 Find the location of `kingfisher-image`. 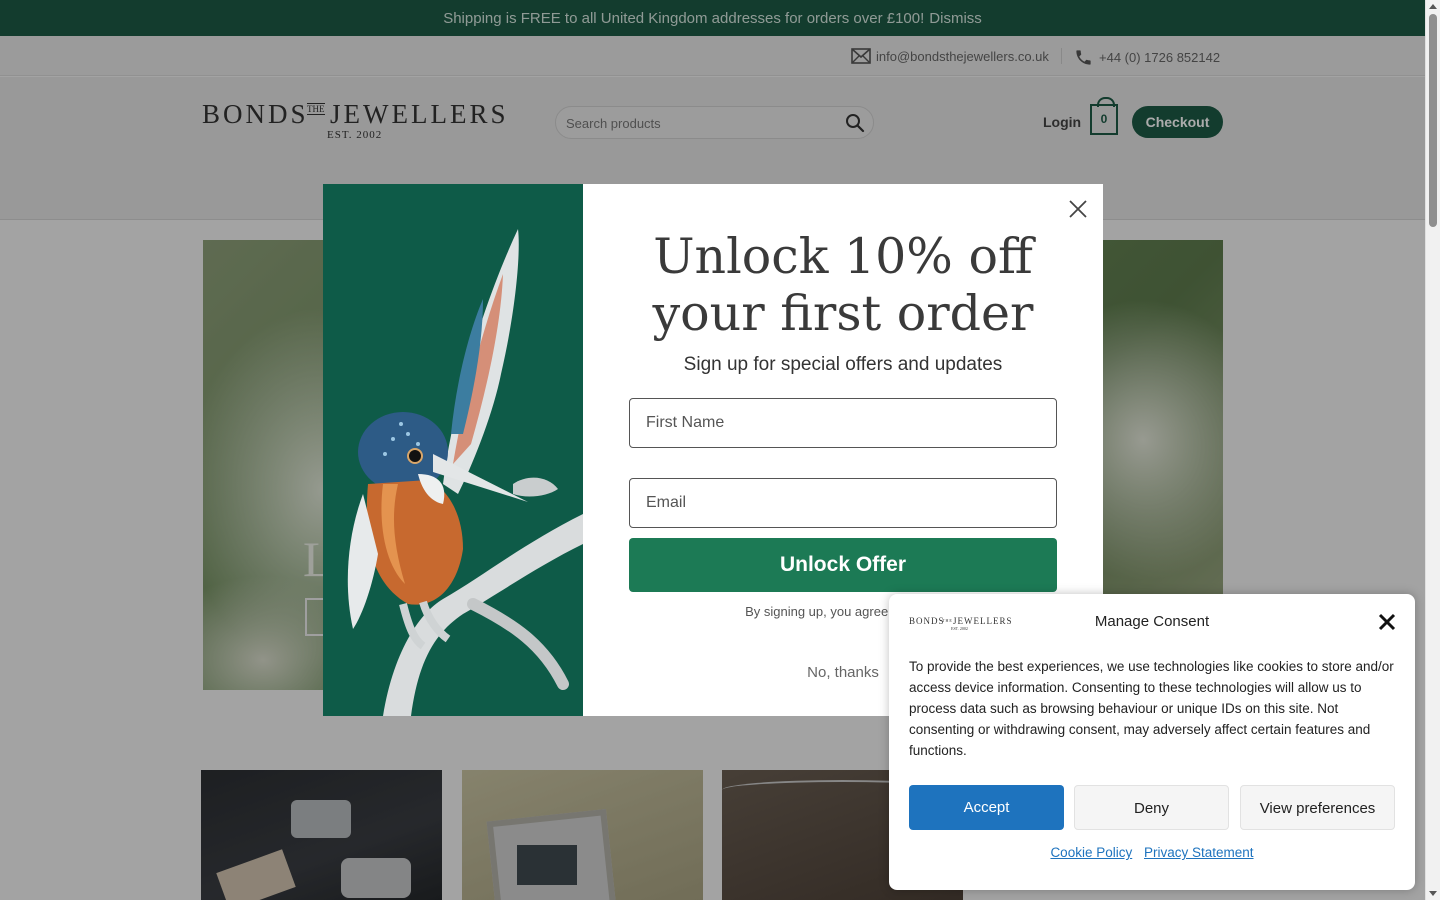

kingfisher-image is located at coordinates (453, 450).